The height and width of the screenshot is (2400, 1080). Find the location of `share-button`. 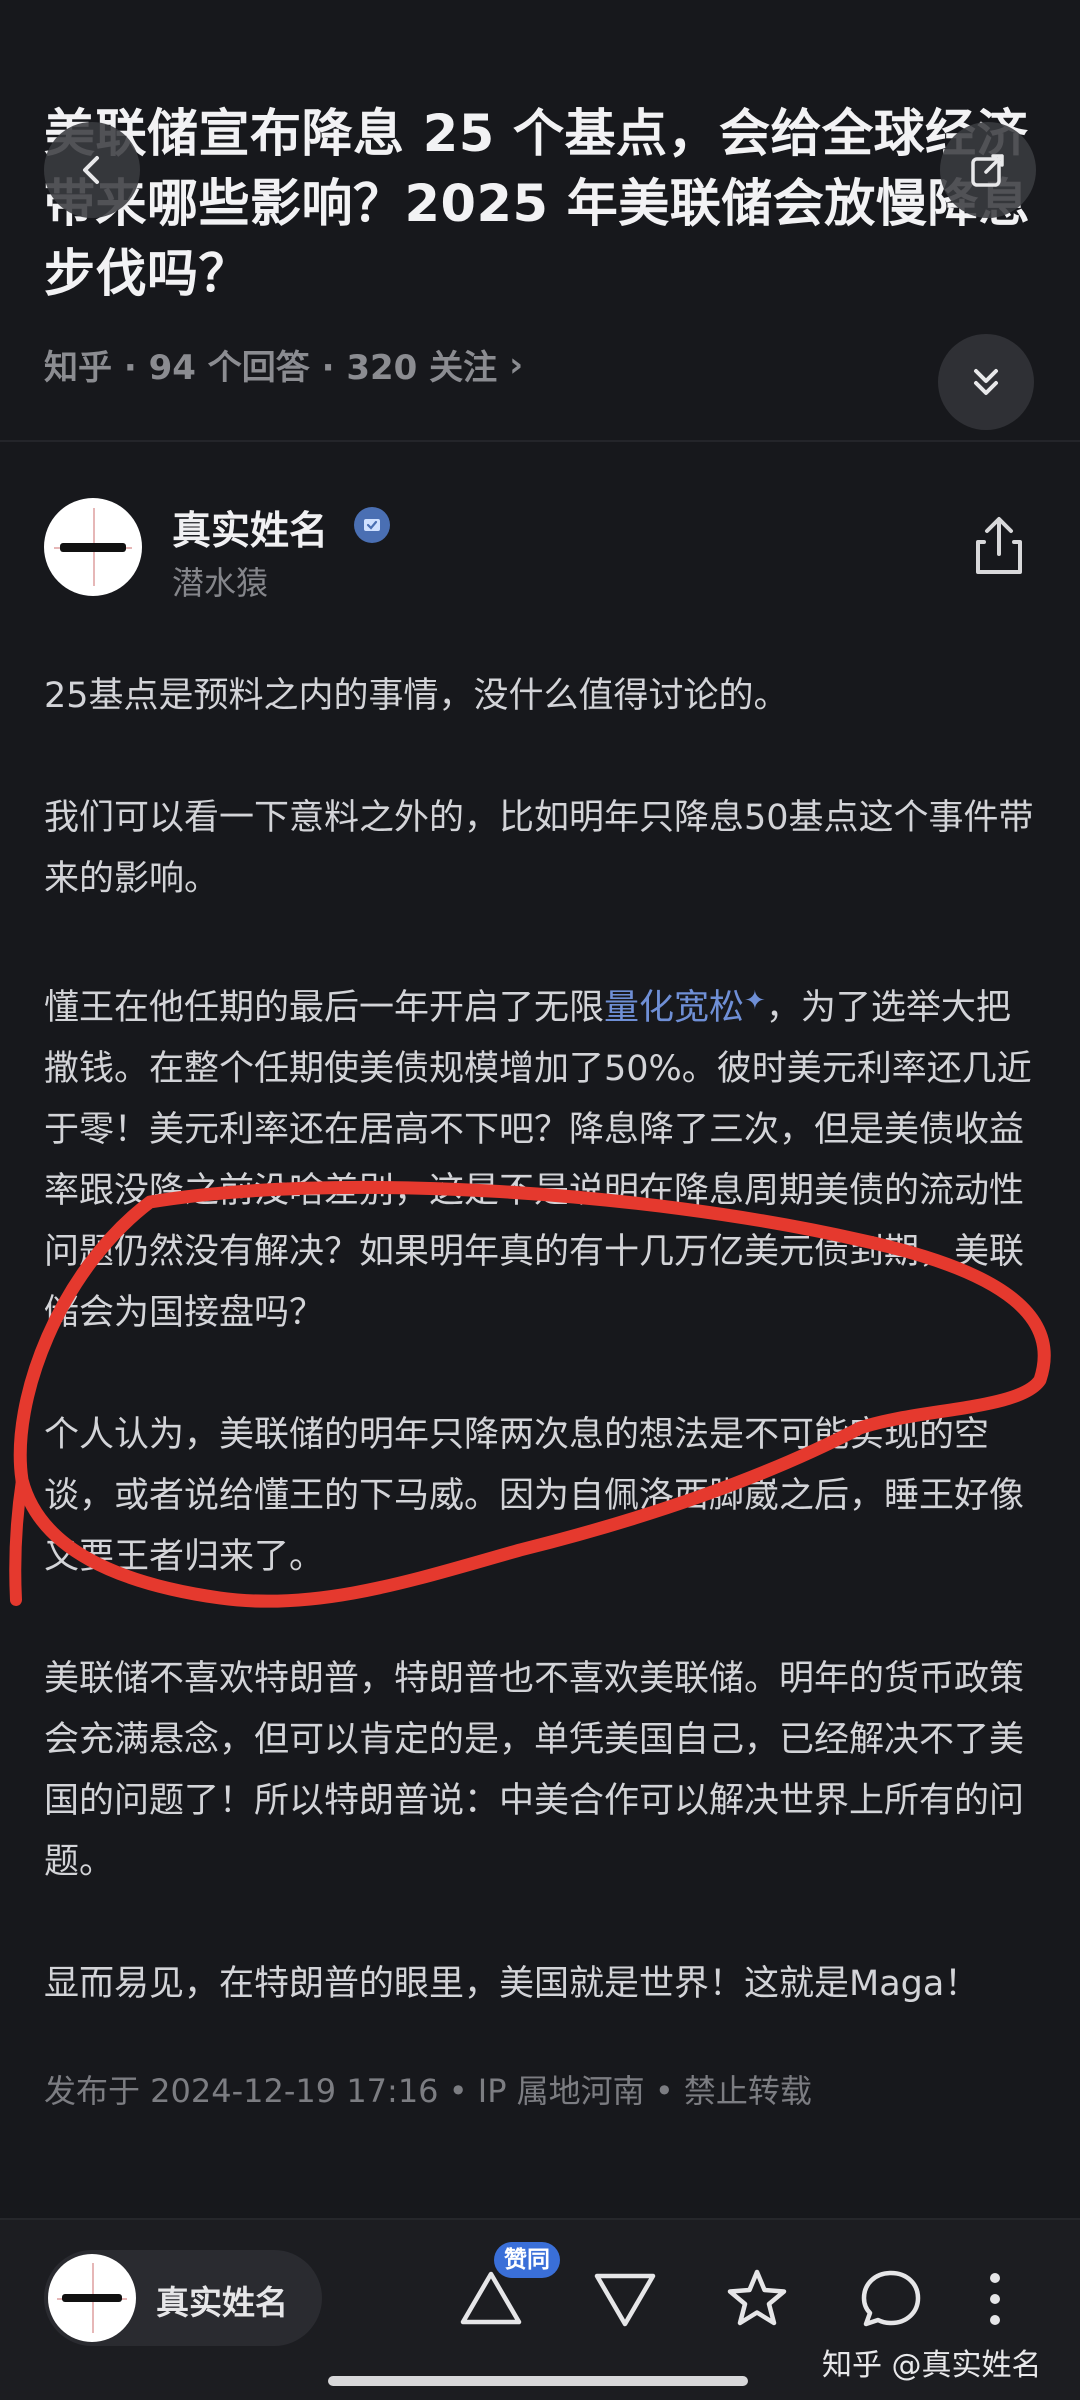

share-button is located at coordinates (999, 546).